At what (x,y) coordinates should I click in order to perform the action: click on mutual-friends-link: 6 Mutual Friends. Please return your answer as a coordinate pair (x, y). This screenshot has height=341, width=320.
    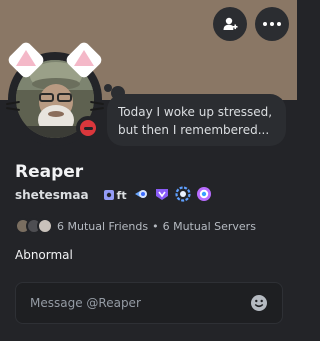
    Looking at the image, I should click on (102, 226).